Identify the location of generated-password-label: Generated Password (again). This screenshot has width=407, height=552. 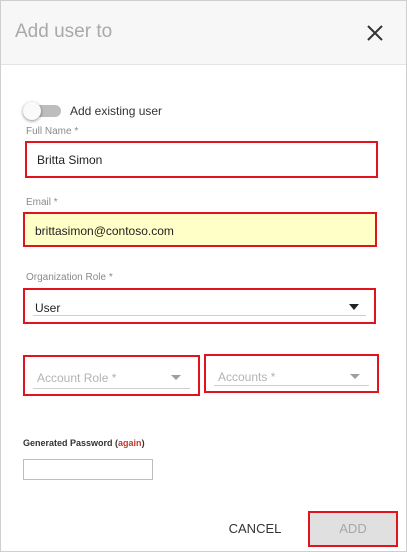
(84, 443).